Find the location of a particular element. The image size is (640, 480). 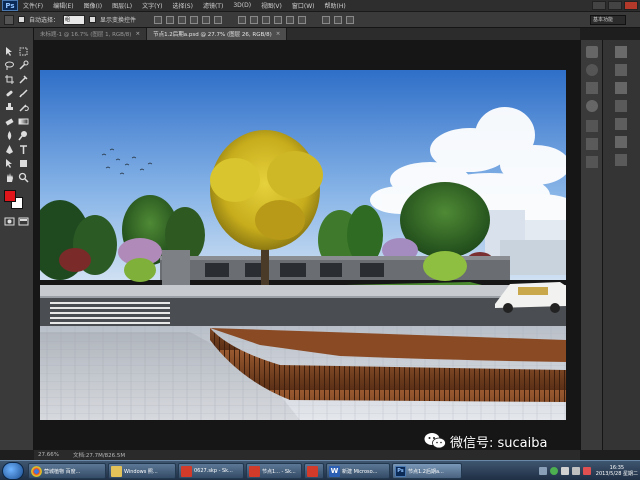

info-panel-icon is located at coordinates (592, 106).